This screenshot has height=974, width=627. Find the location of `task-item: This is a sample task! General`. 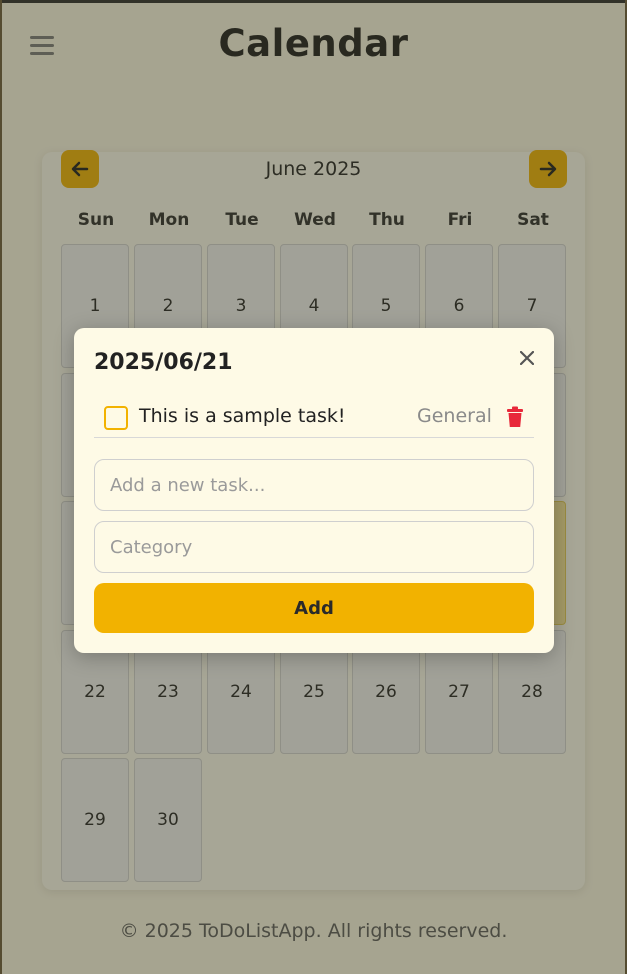

task-item: This is a sample task! General is located at coordinates (314, 419).